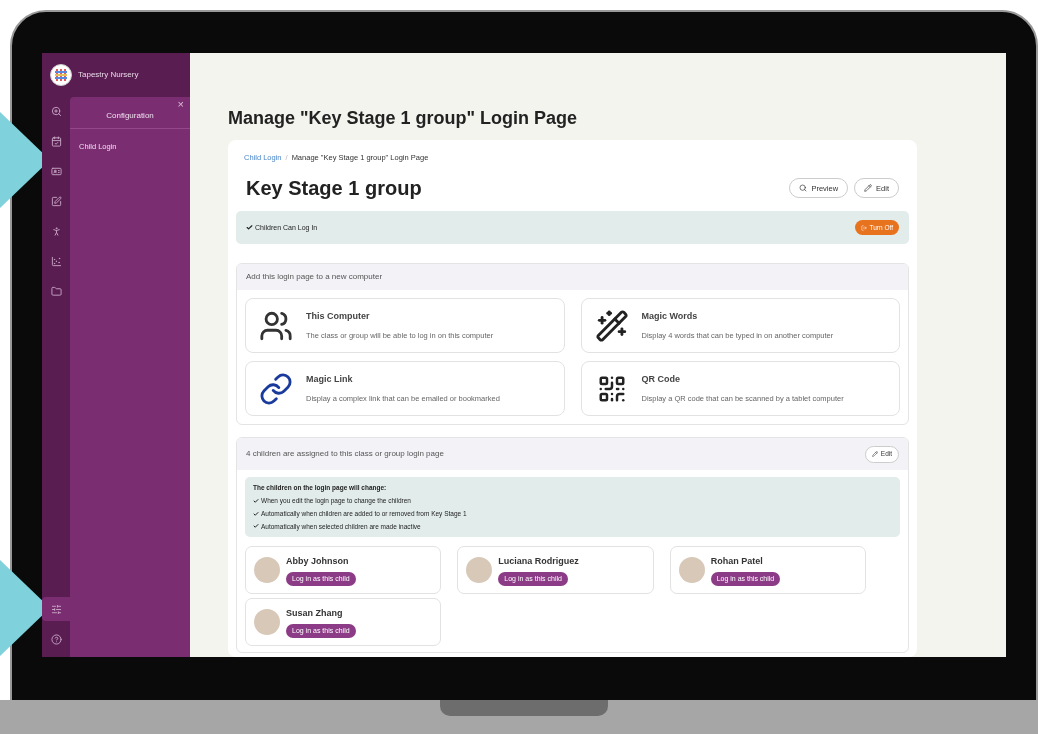  Describe the element at coordinates (56, 639) in the screenshot. I see `help-icon` at that location.